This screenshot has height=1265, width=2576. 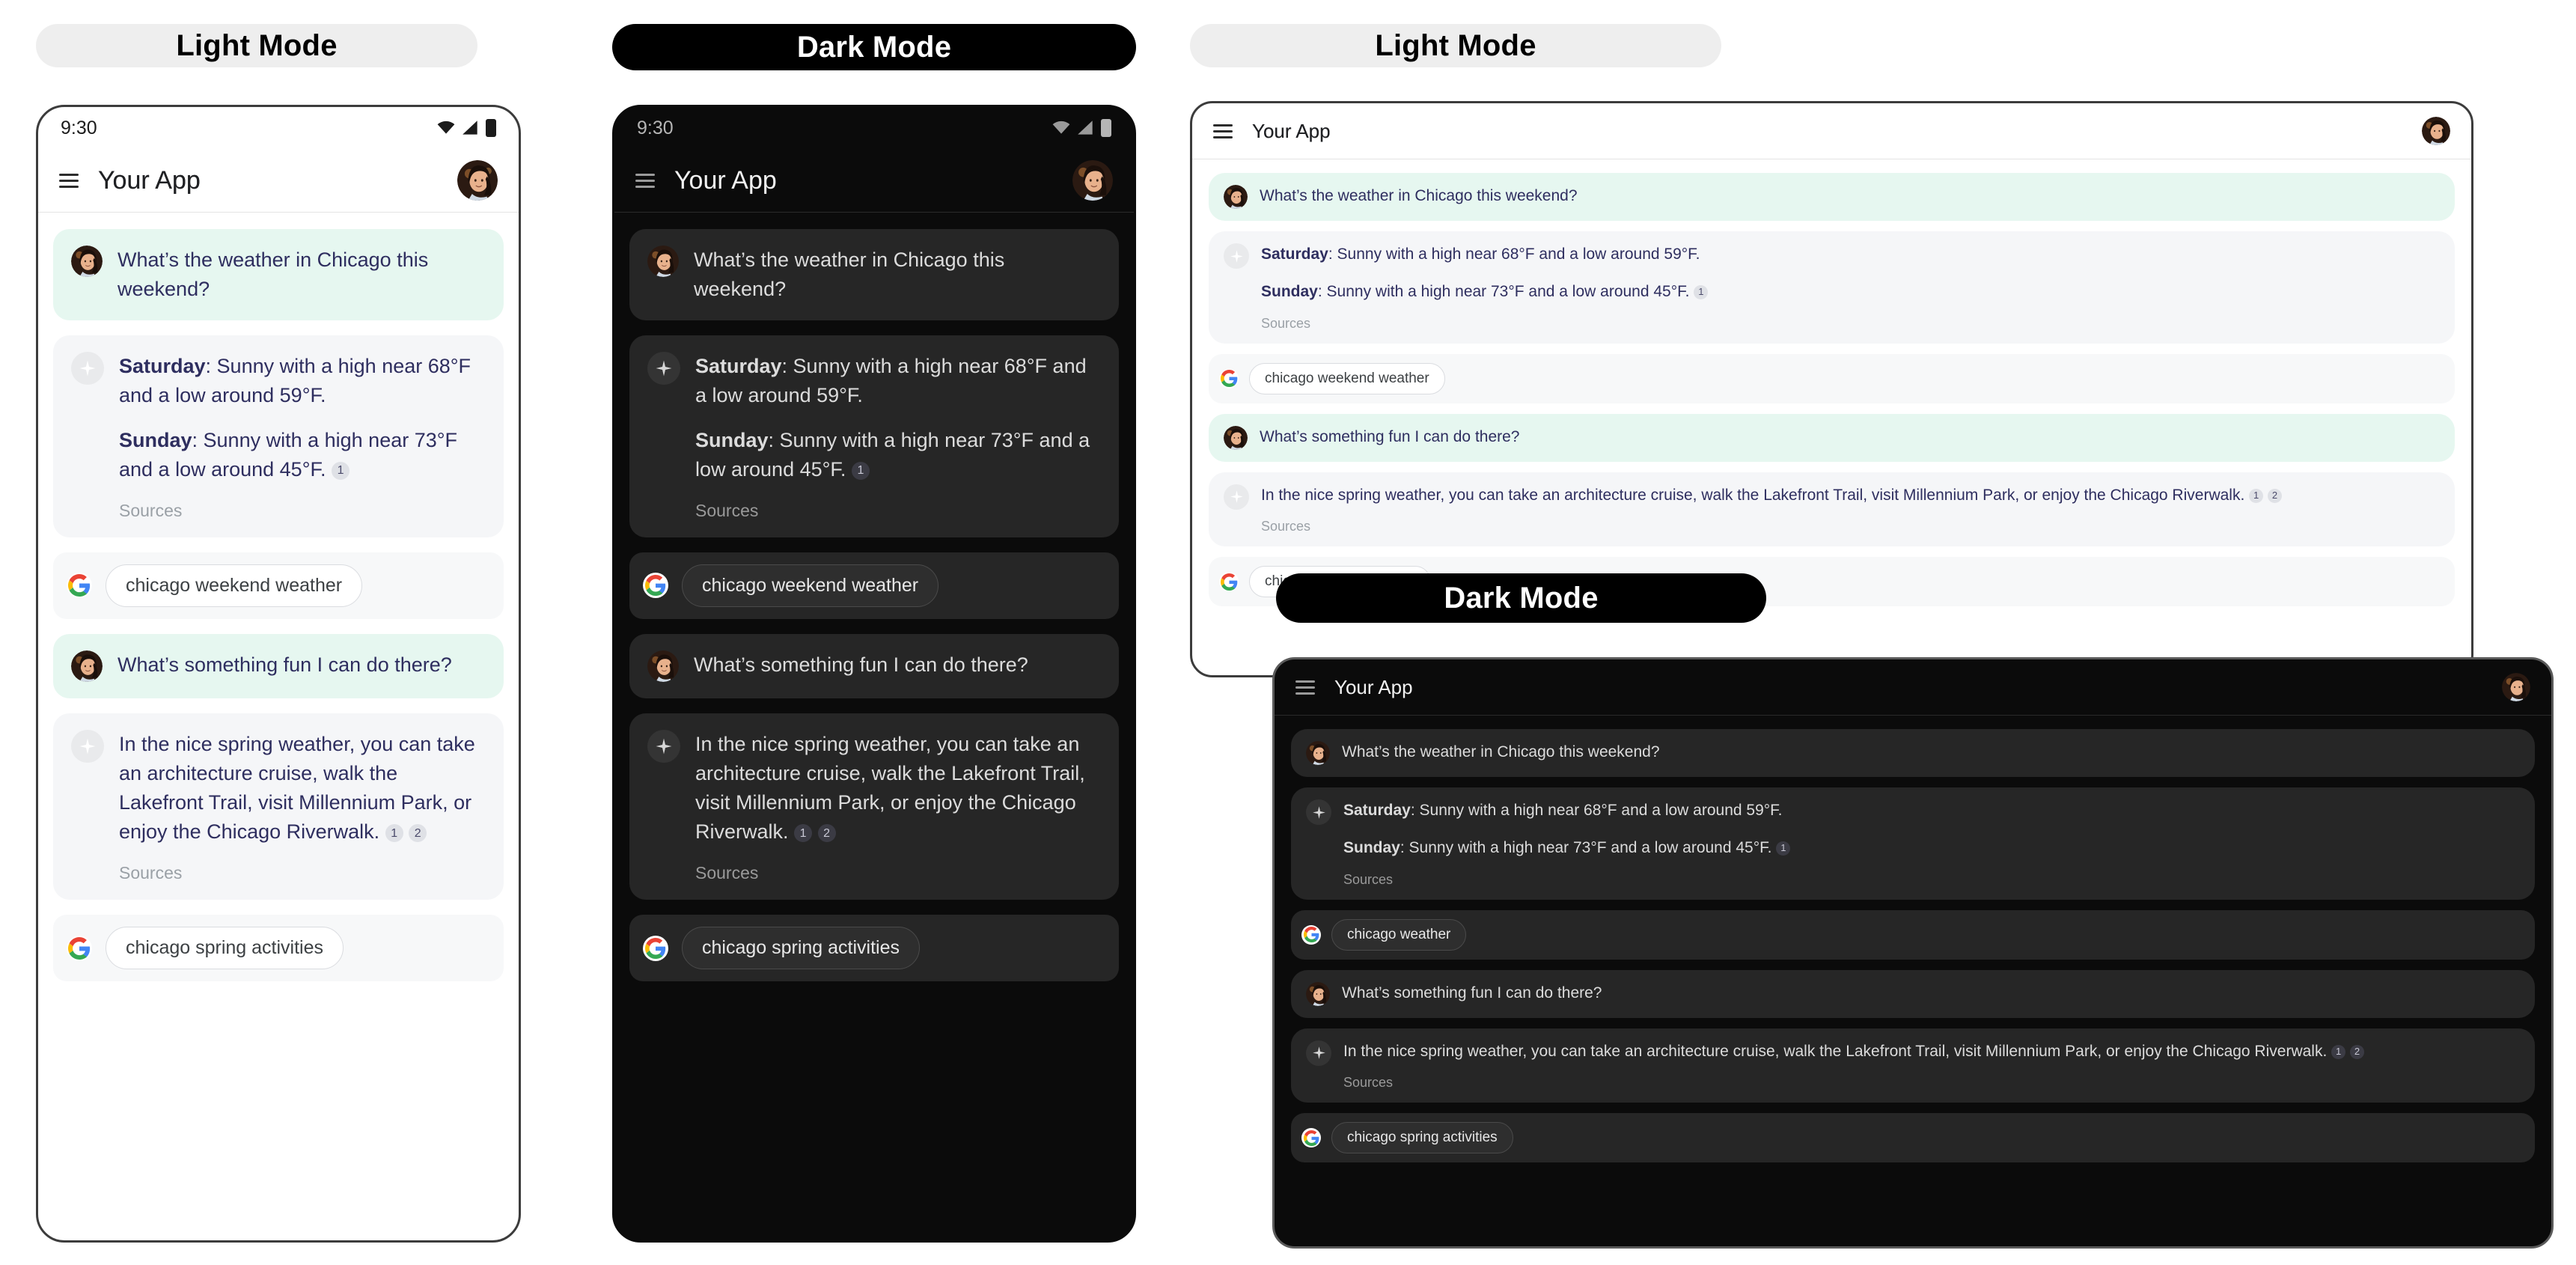 What do you see at coordinates (725, 180) in the screenshot?
I see `app-title: Your App` at bounding box center [725, 180].